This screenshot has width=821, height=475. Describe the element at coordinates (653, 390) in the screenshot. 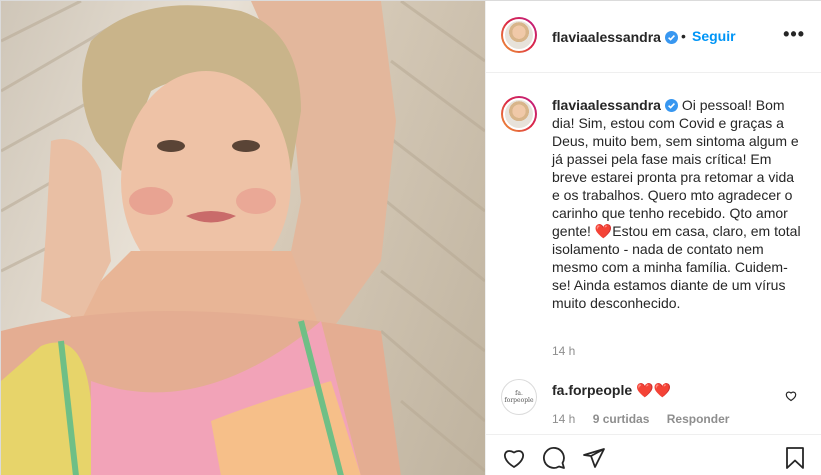

I see `comment-text: ❤️❤️` at that location.